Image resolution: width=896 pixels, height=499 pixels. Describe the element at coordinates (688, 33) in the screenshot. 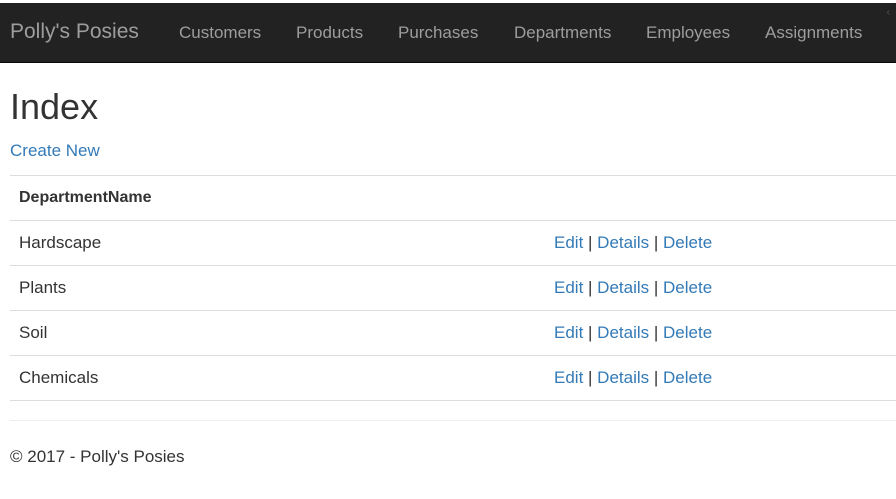

I see `nav-item-employees: Employees` at that location.